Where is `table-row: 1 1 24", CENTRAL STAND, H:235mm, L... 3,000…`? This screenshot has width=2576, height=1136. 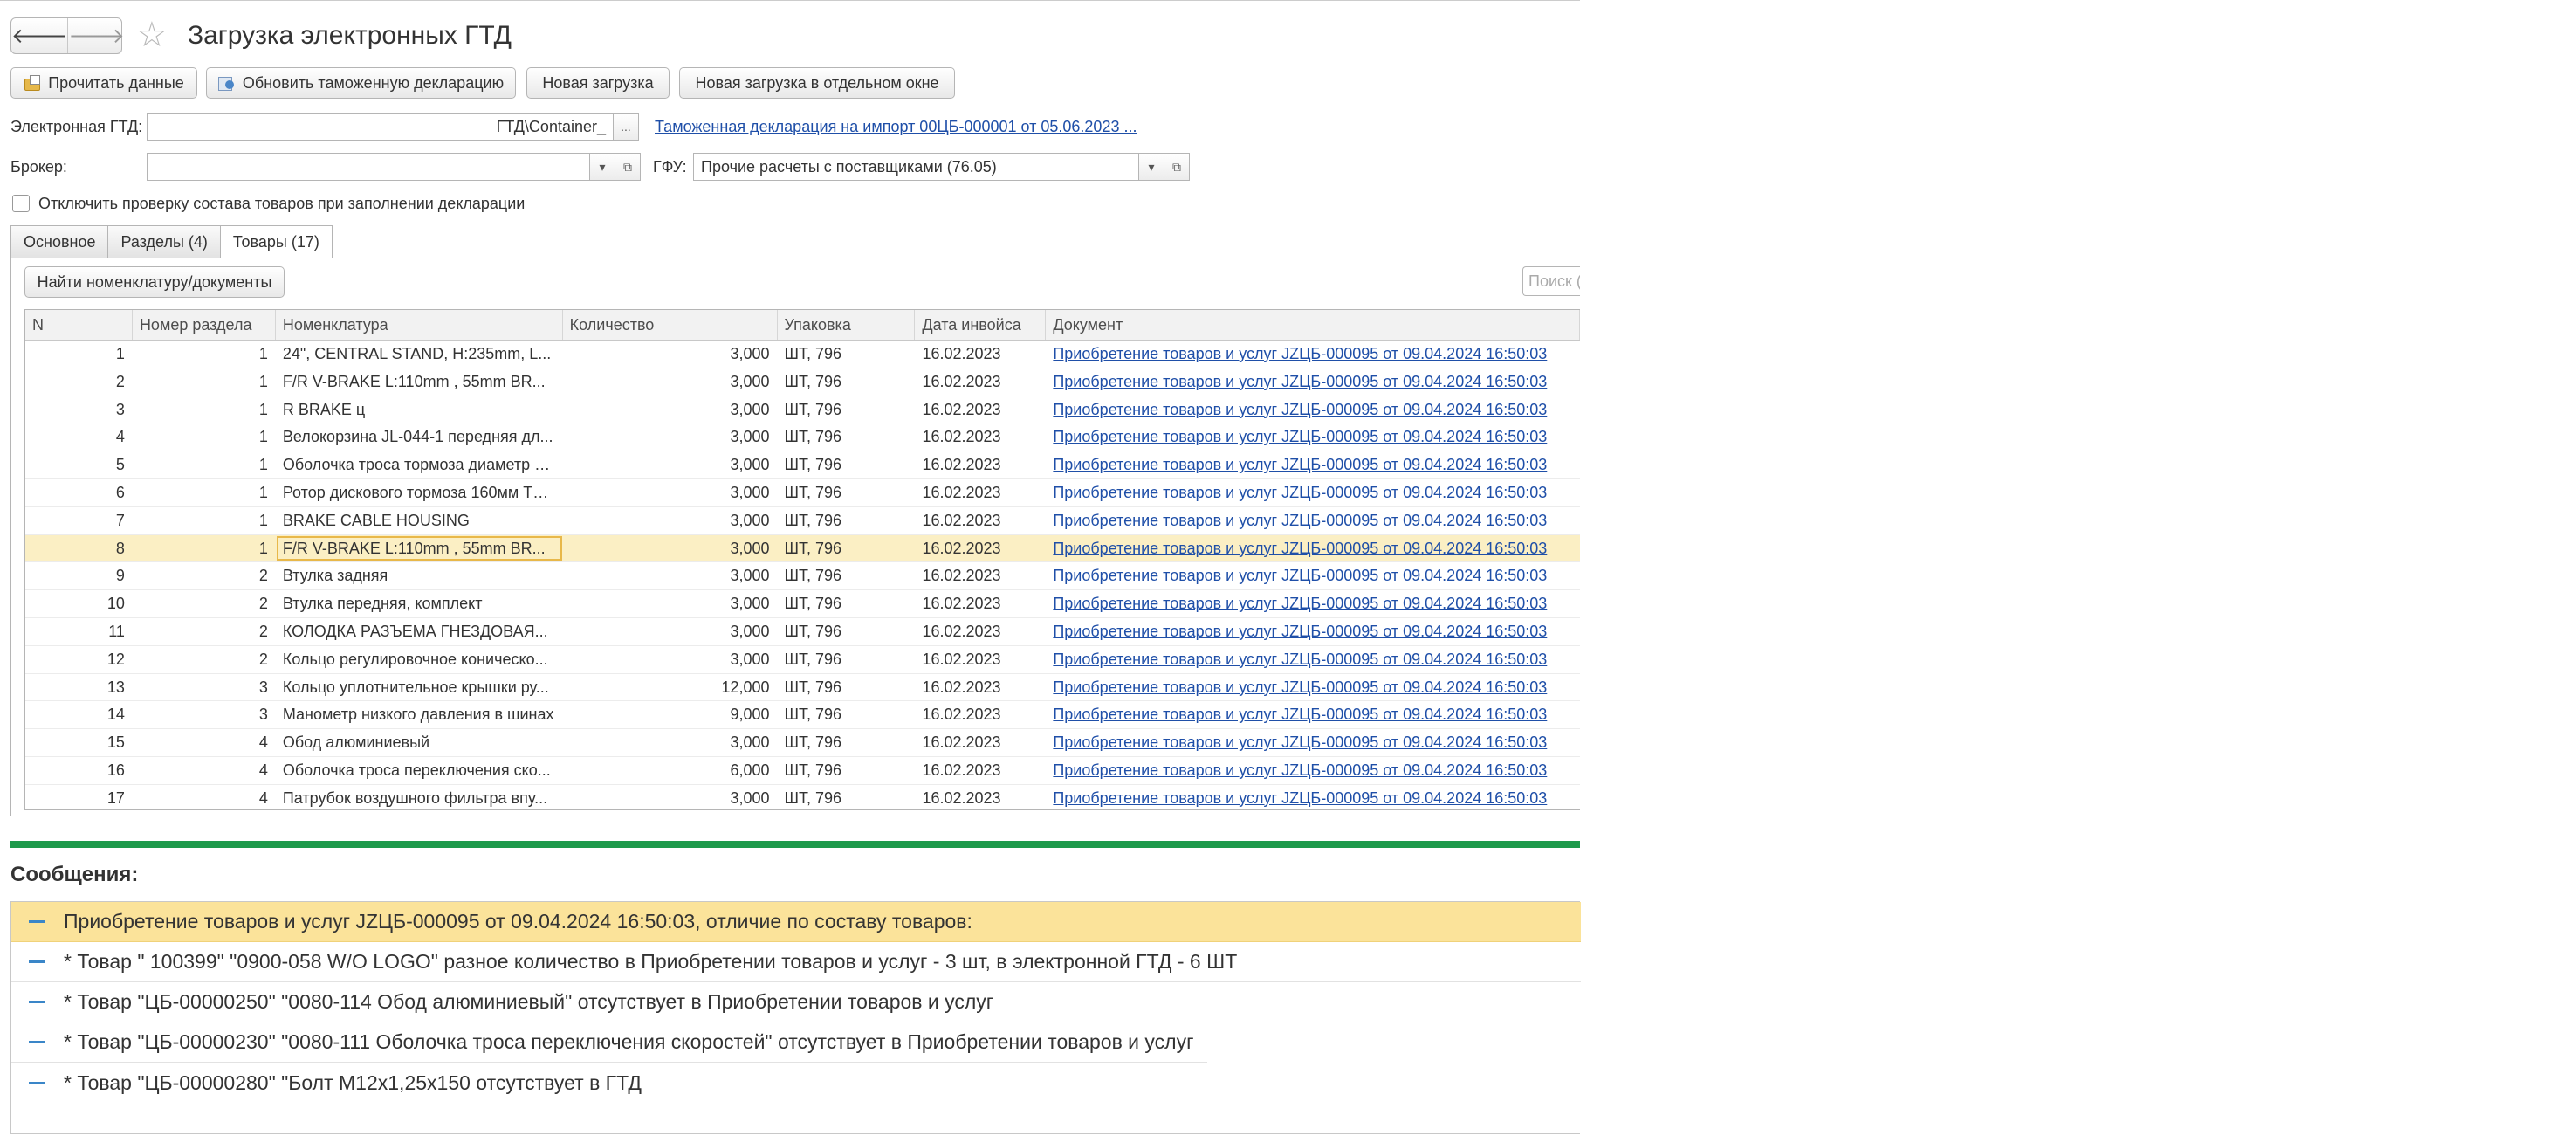 table-row: 1 1 24", CENTRAL STAND, H:235mm, L... 3,000… is located at coordinates (802, 354).